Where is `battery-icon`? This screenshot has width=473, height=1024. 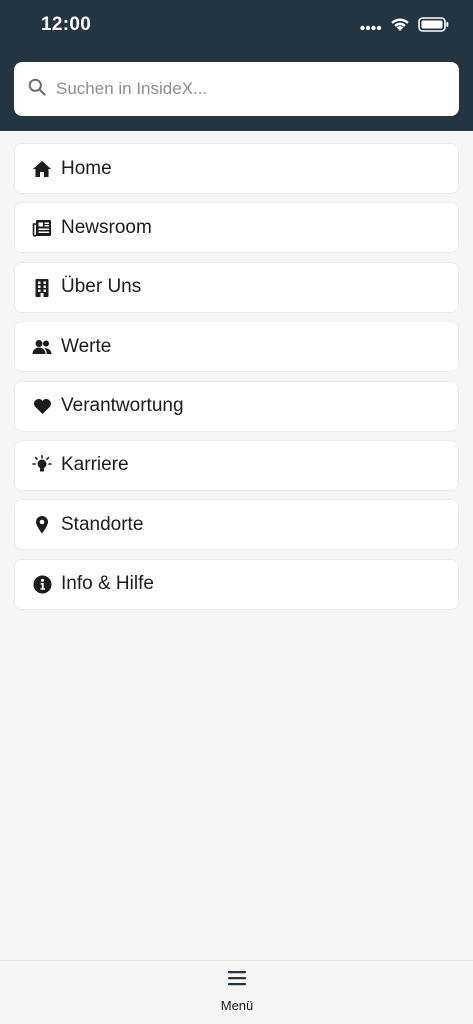
battery-icon is located at coordinates (433, 26).